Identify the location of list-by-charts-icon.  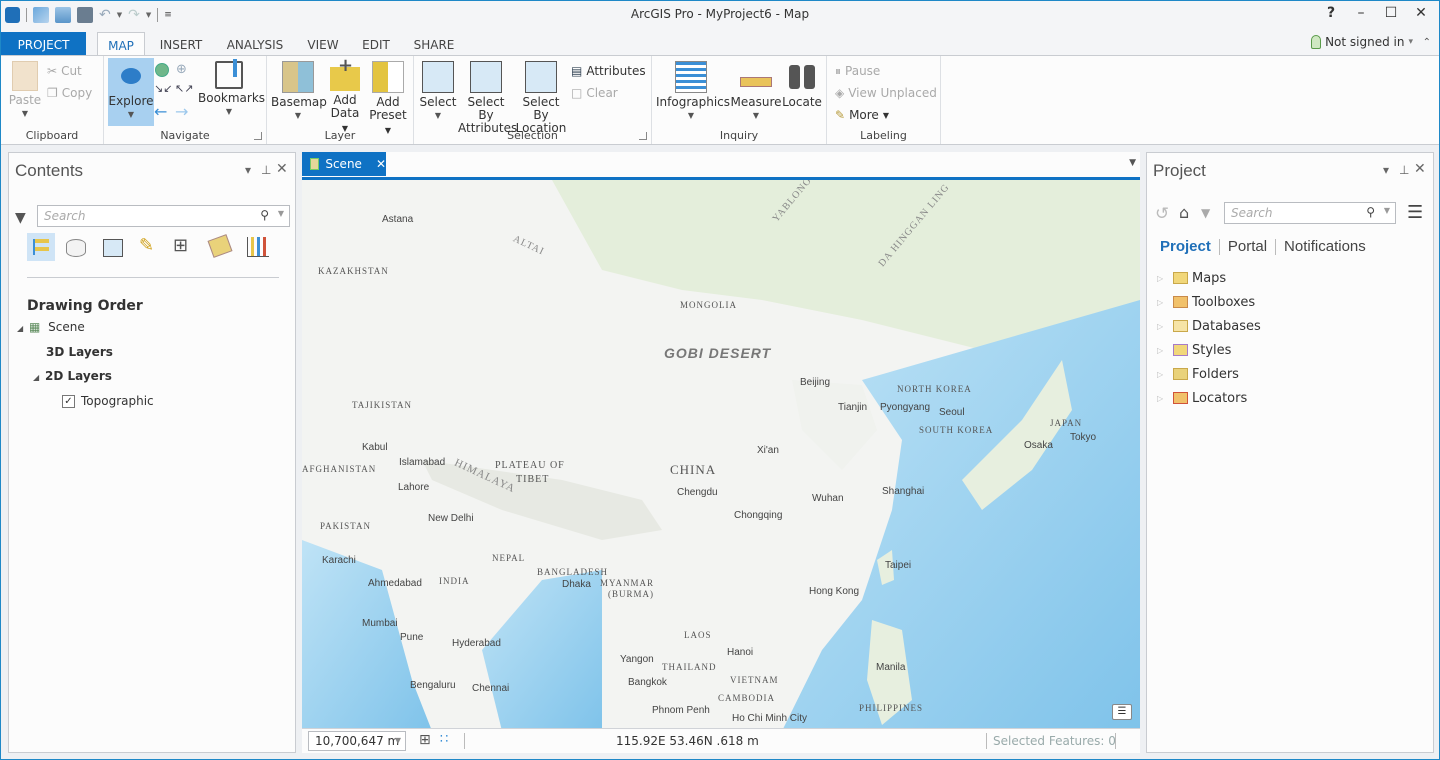
(258, 247).